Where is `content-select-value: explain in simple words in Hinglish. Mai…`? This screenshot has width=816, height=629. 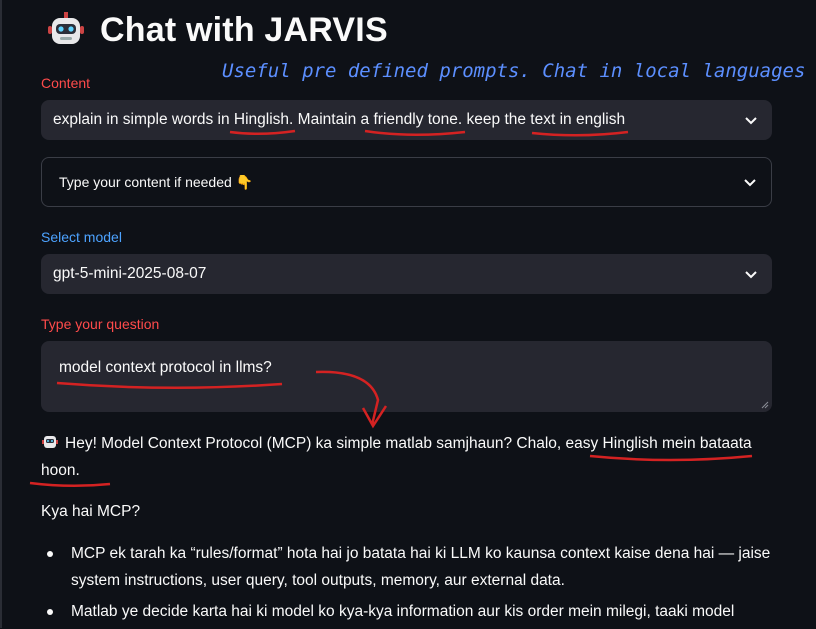 content-select-value: explain in simple words in Hinglish. Mai… is located at coordinates (339, 119).